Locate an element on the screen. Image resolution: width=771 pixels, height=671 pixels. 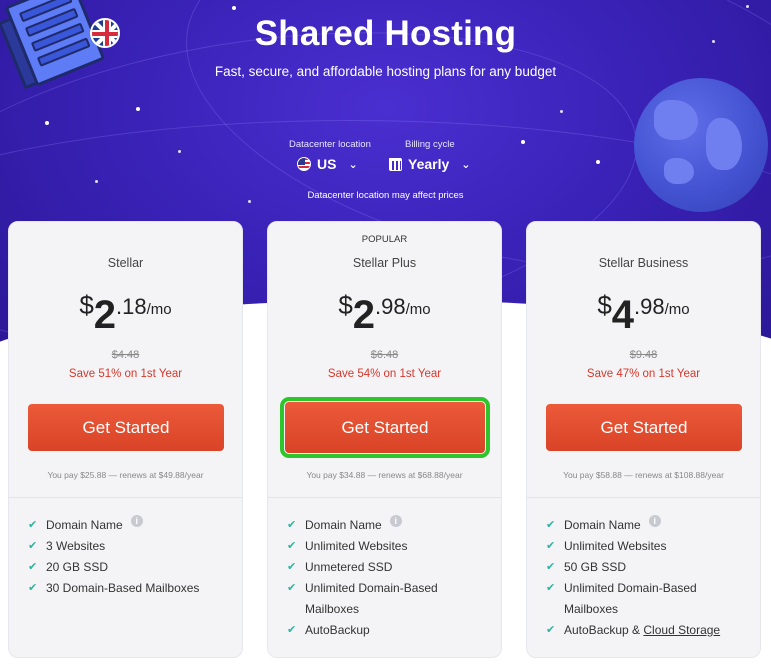
feature-item: ✔ 3 Websites is located at coordinates (130, 546).